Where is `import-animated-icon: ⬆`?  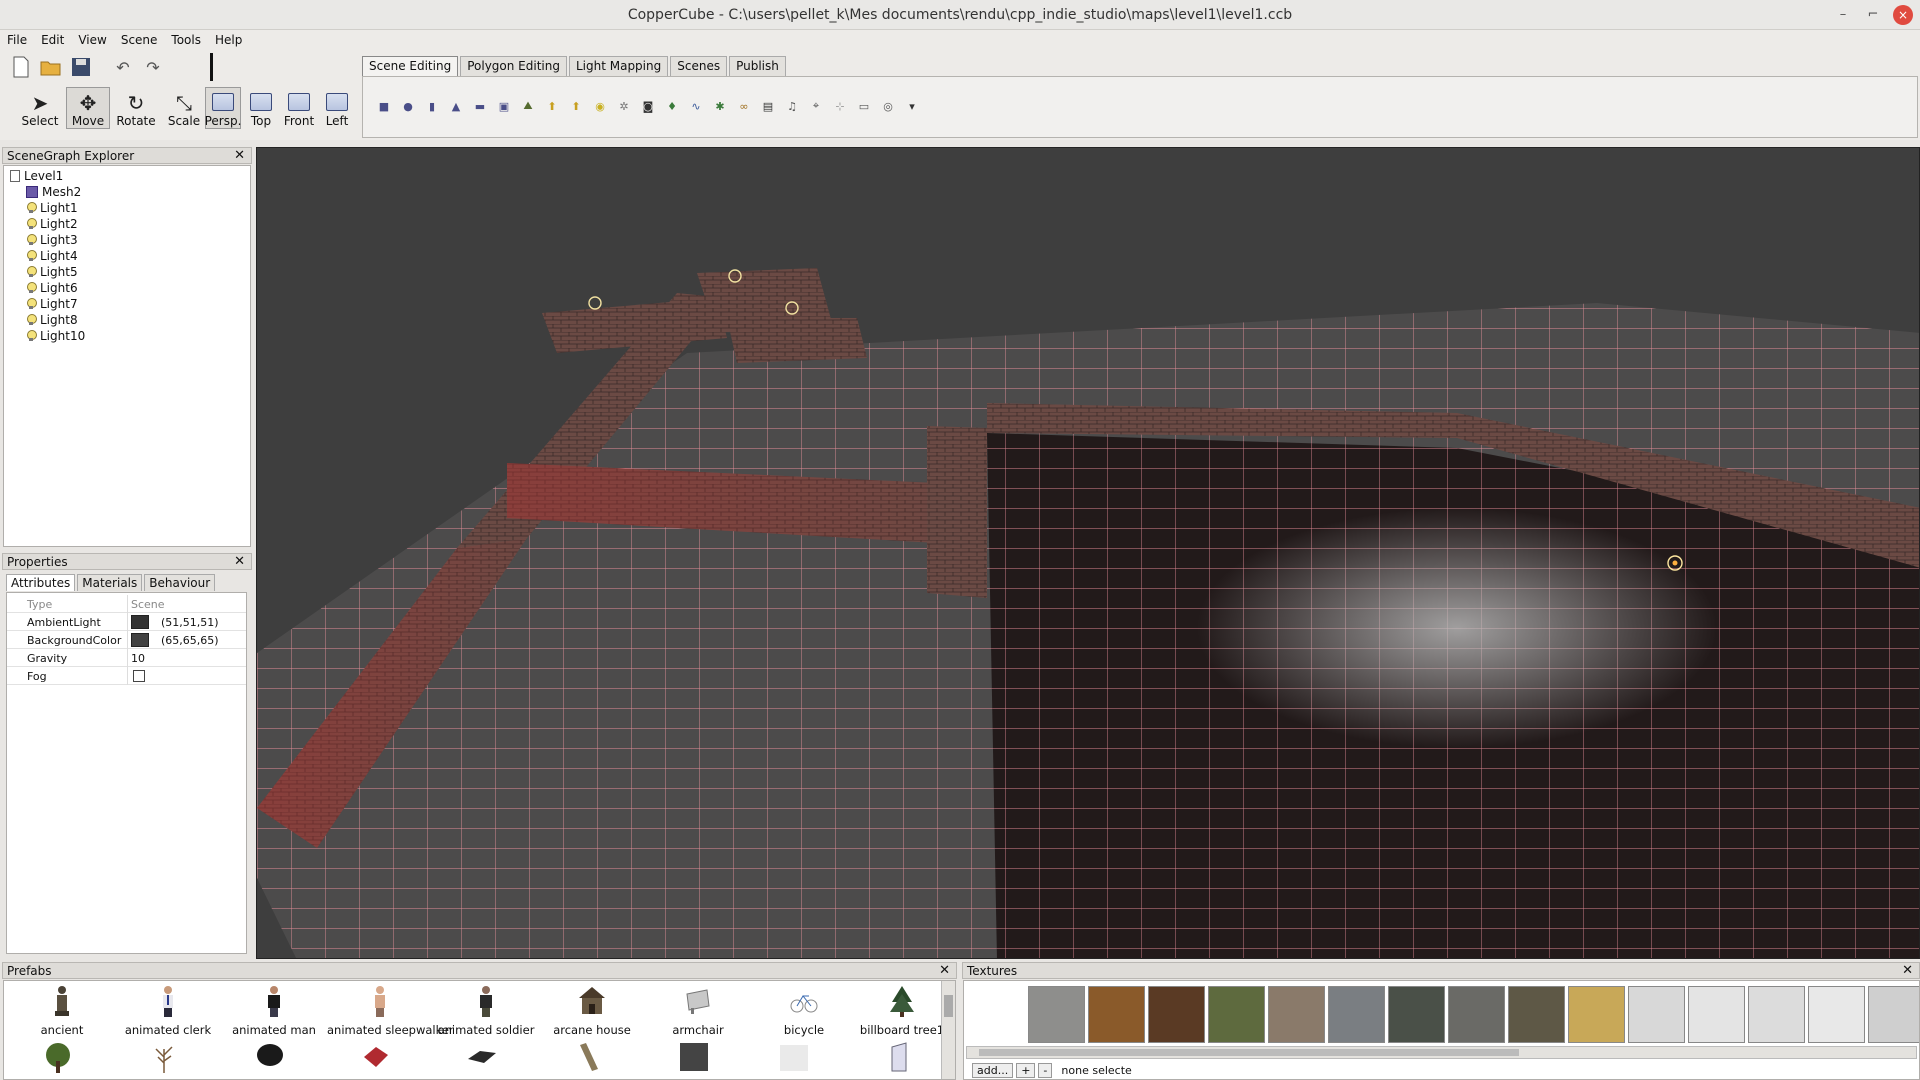 import-animated-icon: ⬆ is located at coordinates (576, 106).